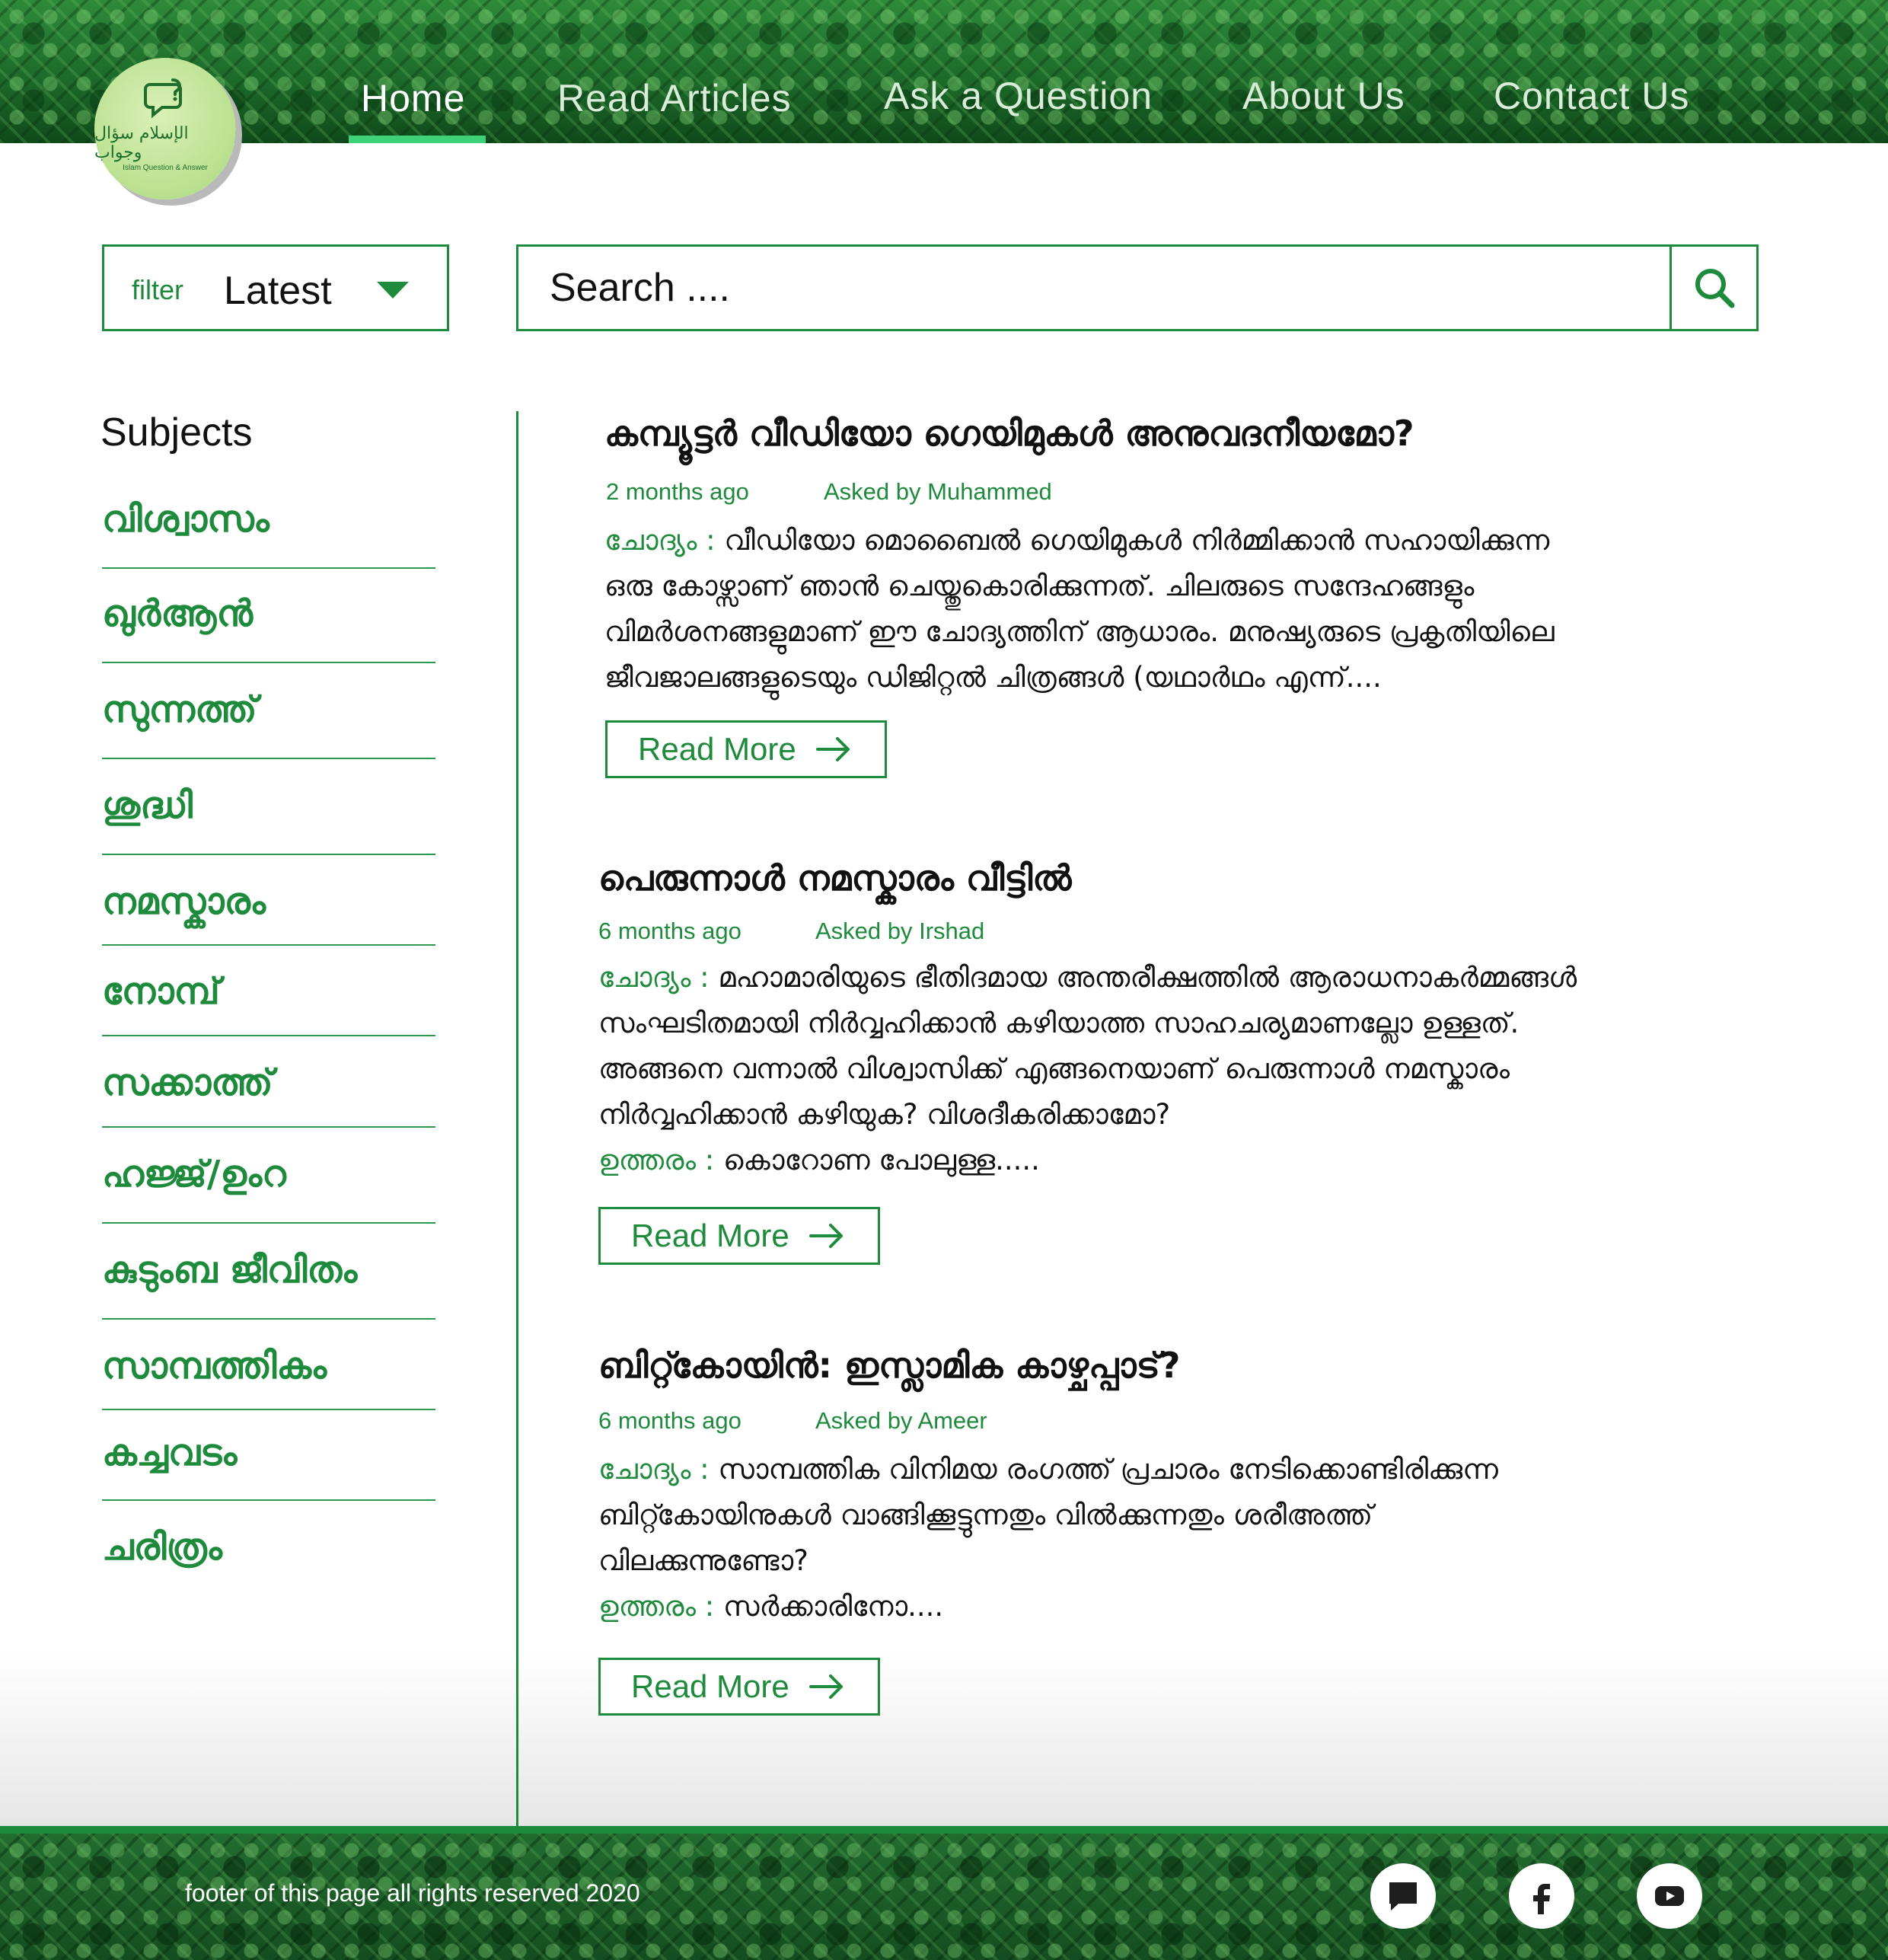 The width and height of the screenshot is (1888, 1960). Describe the element at coordinates (393, 290) in the screenshot. I see `caret-down-icon` at that location.